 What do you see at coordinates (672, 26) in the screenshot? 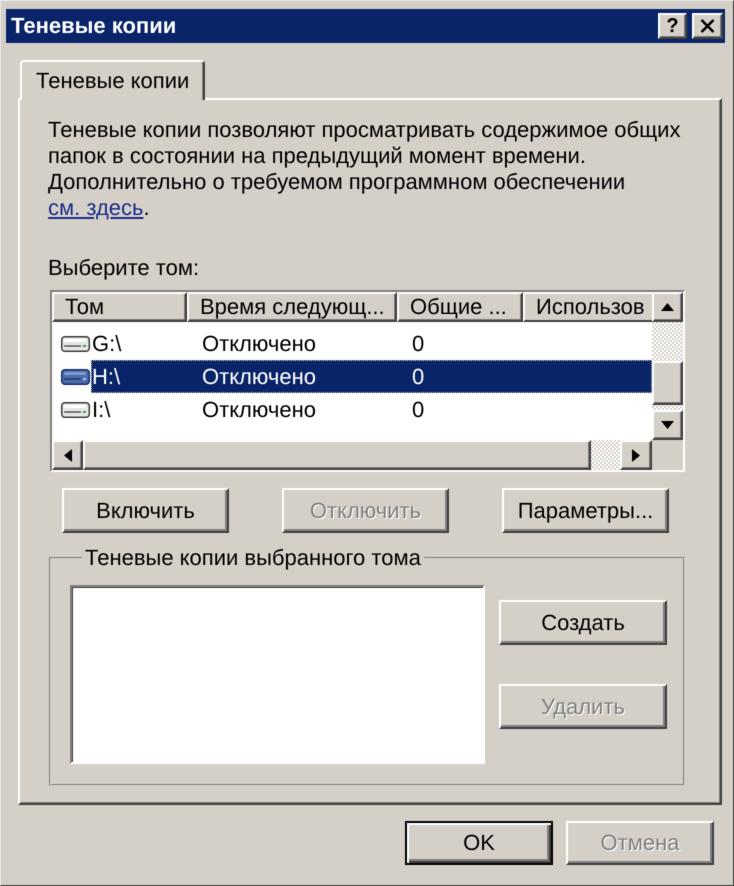
I see `help-button: ?` at bounding box center [672, 26].